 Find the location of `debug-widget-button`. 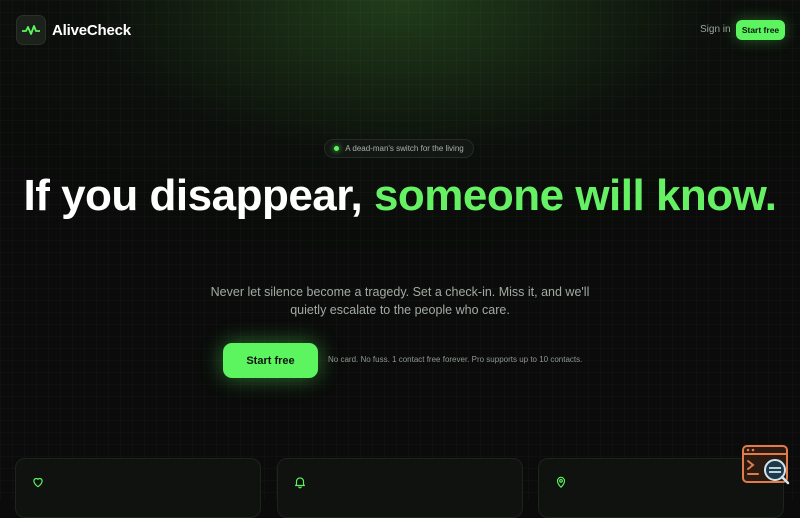

debug-widget-button is located at coordinates (766, 465).